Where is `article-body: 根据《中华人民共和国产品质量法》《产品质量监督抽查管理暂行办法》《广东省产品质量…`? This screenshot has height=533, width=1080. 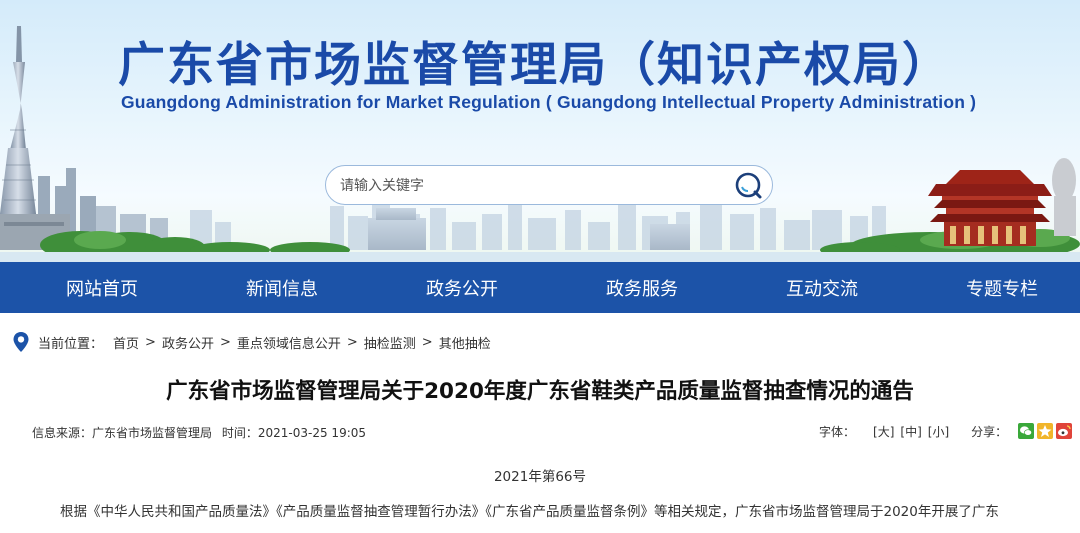 article-body: 根据《中华人民共和国产品质量法》《产品质量监督抽查管理暂行办法》《广东省产品质量… is located at coordinates (529, 512).